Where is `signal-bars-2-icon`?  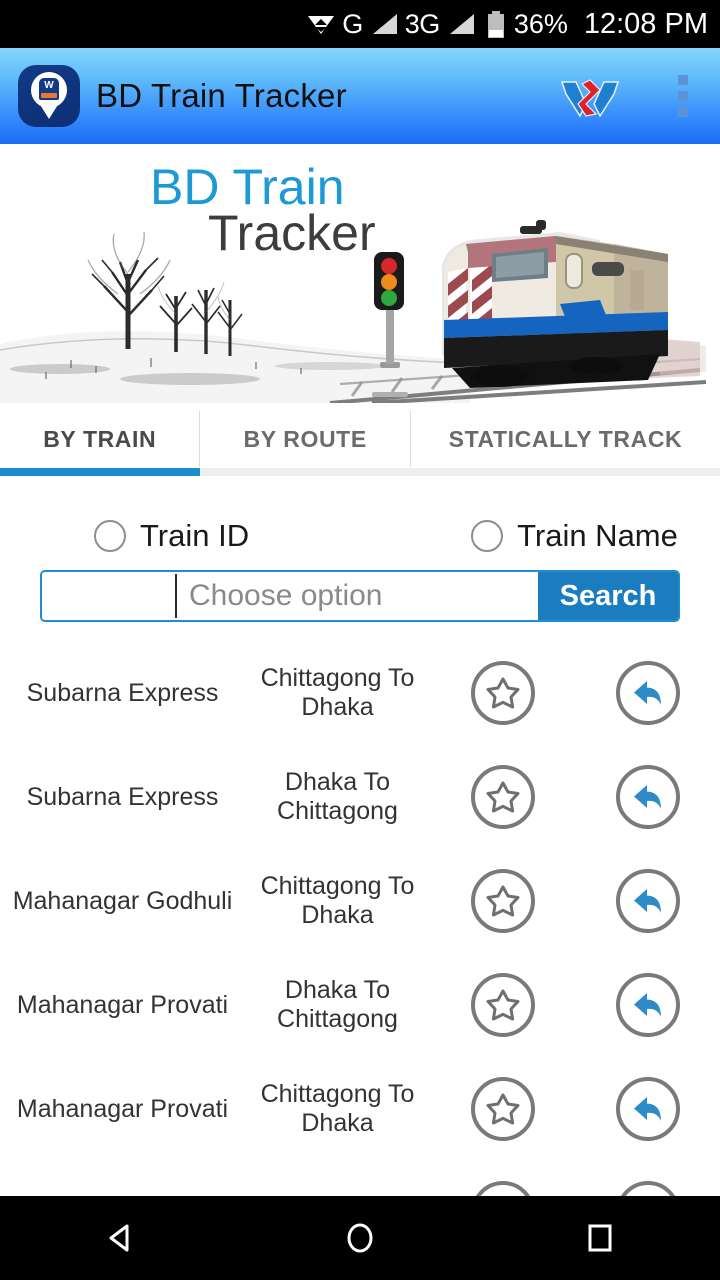
signal-bars-2-icon is located at coordinates (461, 24).